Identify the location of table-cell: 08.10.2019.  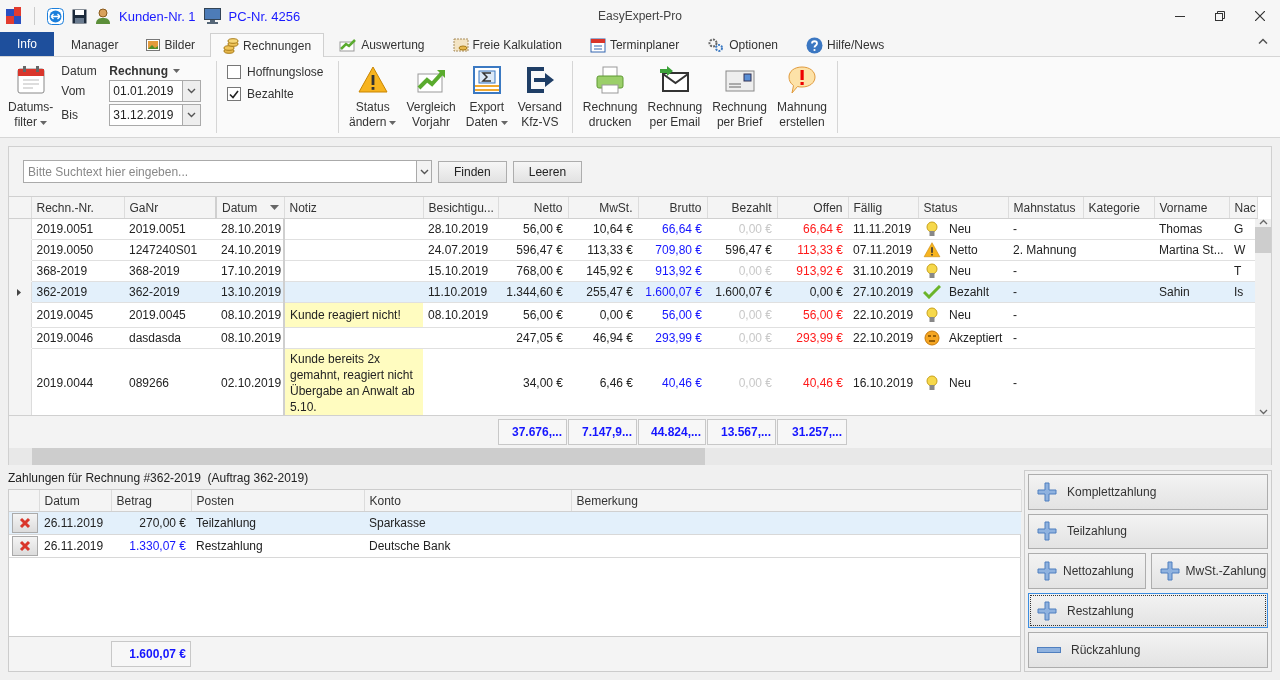
(251, 338).